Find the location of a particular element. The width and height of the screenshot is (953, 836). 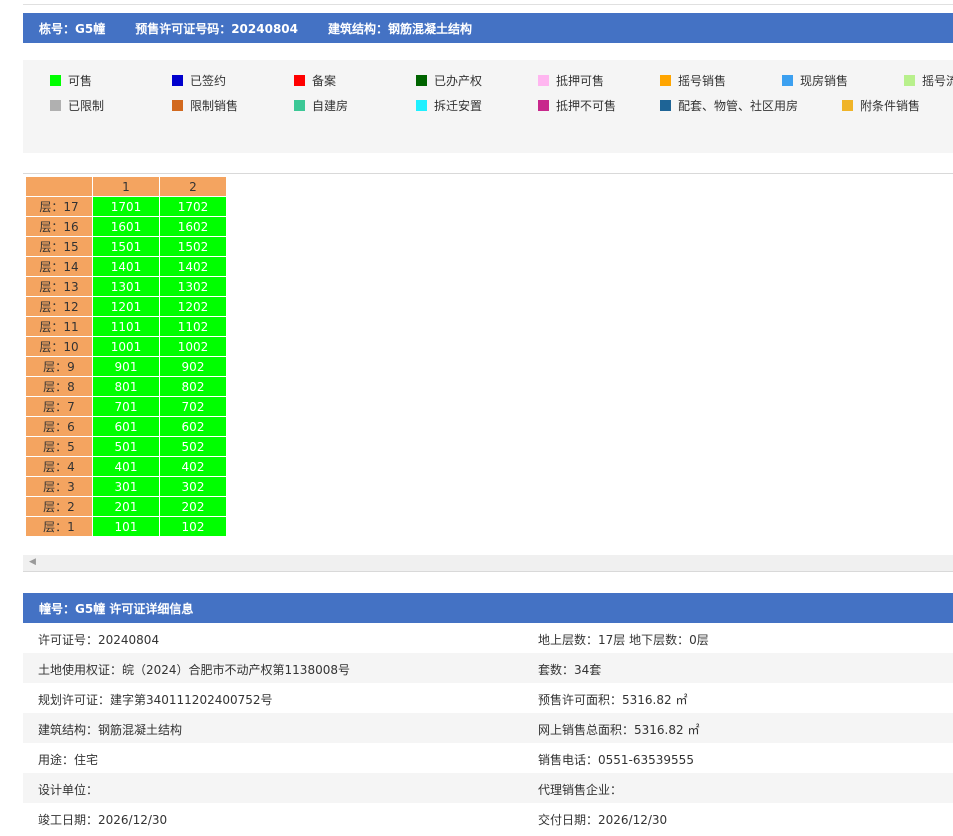

unit-cell: 1102 is located at coordinates (193, 326).